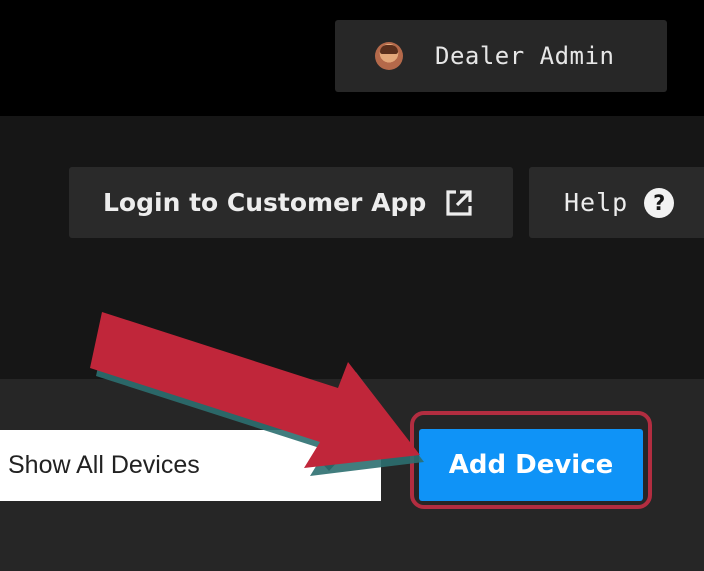 The height and width of the screenshot is (571, 704). I want to click on add-device-label: Add Device, so click(531, 465).